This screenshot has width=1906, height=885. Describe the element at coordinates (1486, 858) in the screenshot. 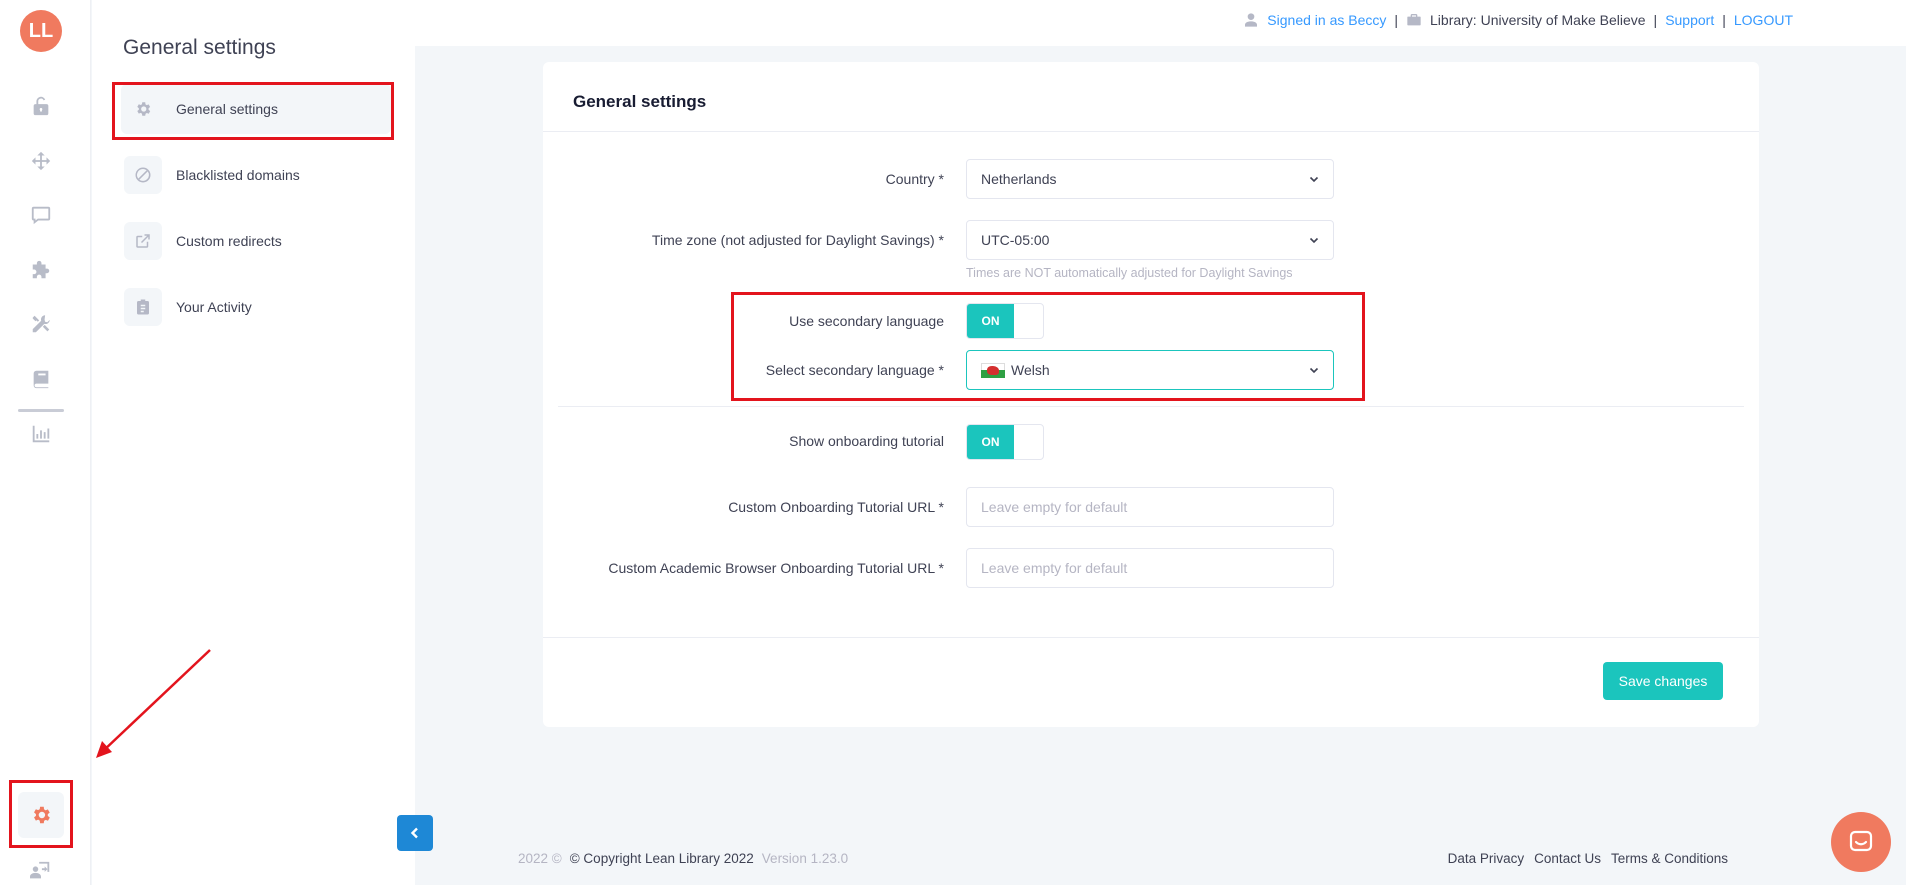

I see `data-privacy-link: Data Privacy` at that location.